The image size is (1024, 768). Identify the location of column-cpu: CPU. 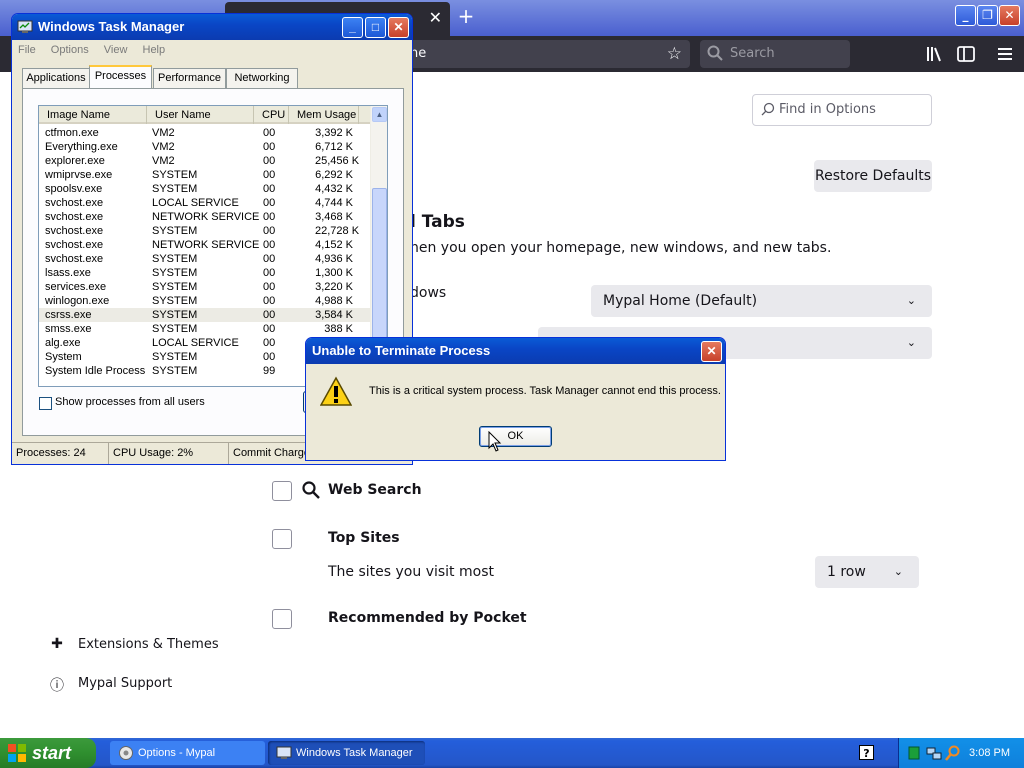
(271, 115).